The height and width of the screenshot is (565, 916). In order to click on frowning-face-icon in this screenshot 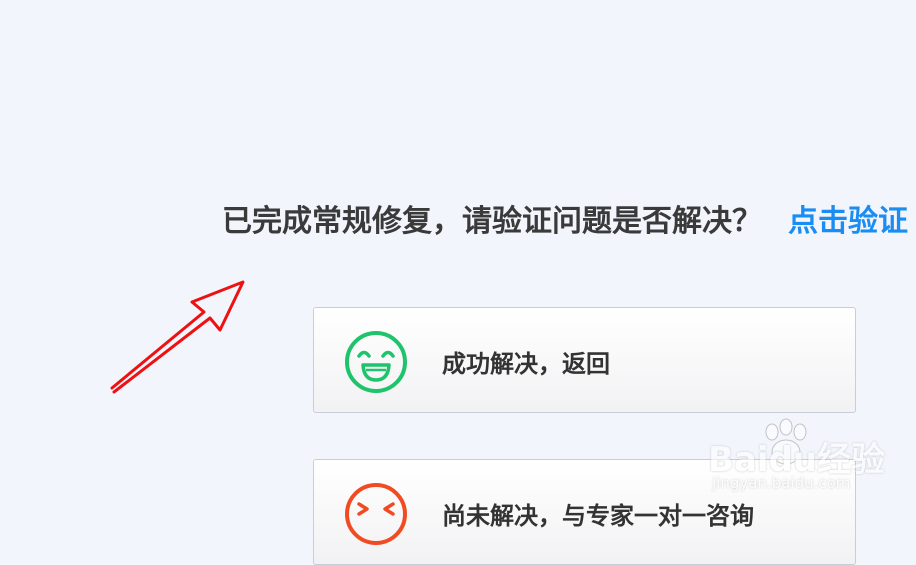, I will do `click(376, 514)`.